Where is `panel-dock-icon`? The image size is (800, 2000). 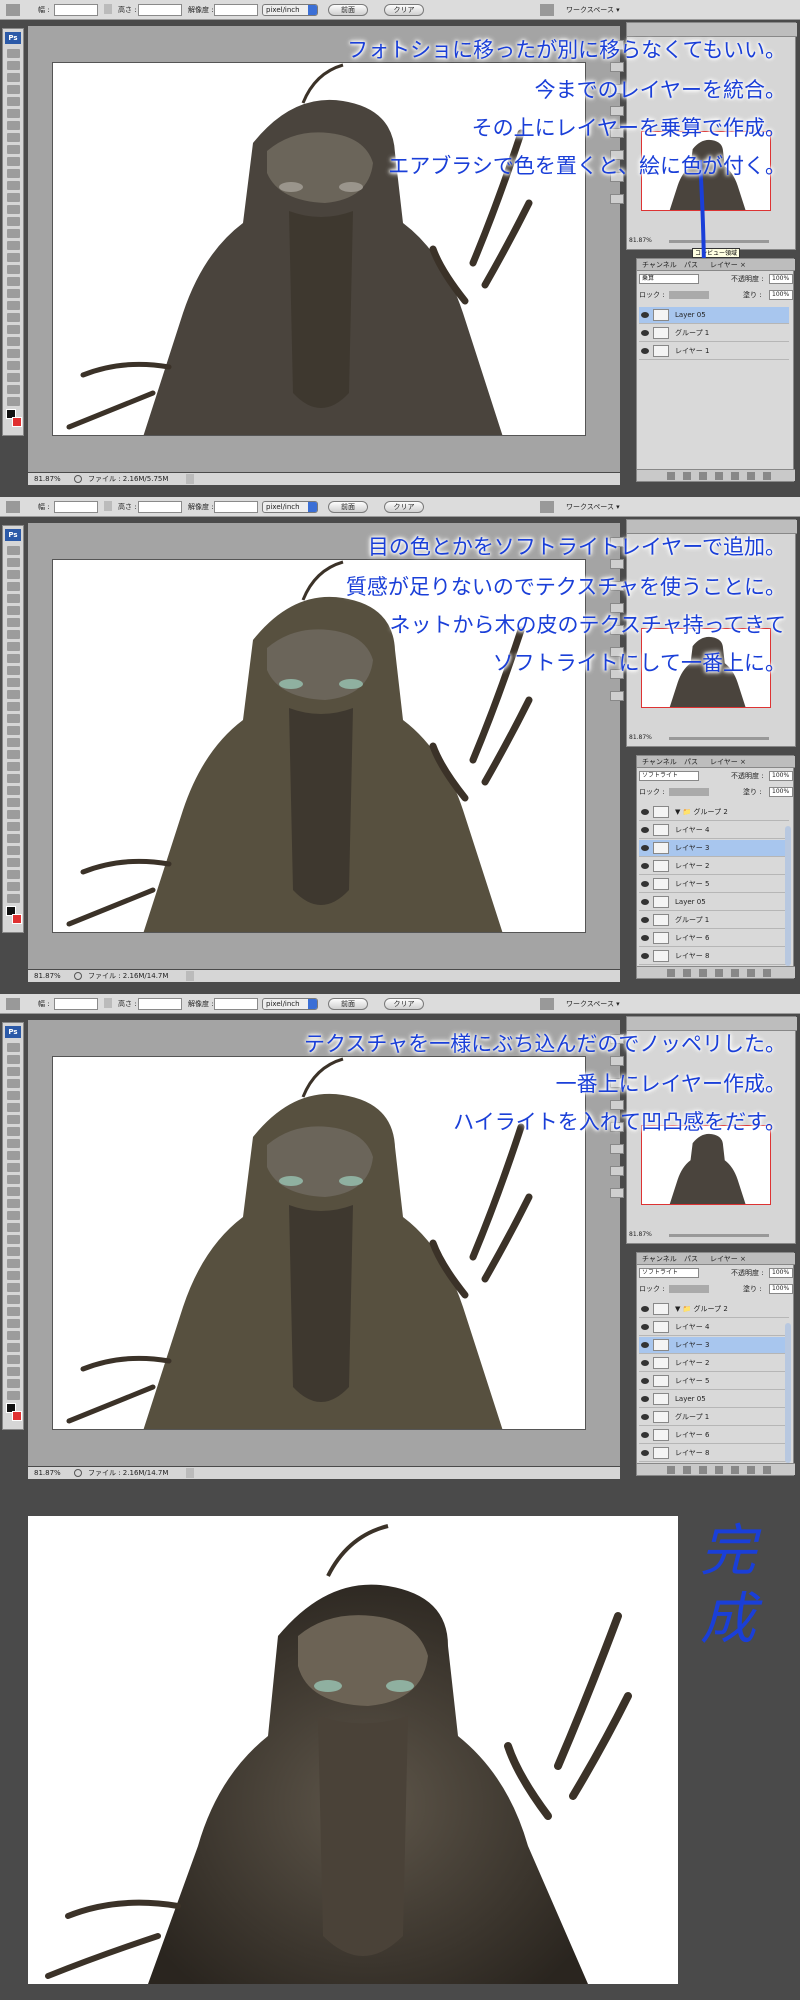 panel-dock-icon is located at coordinates (617, 199).